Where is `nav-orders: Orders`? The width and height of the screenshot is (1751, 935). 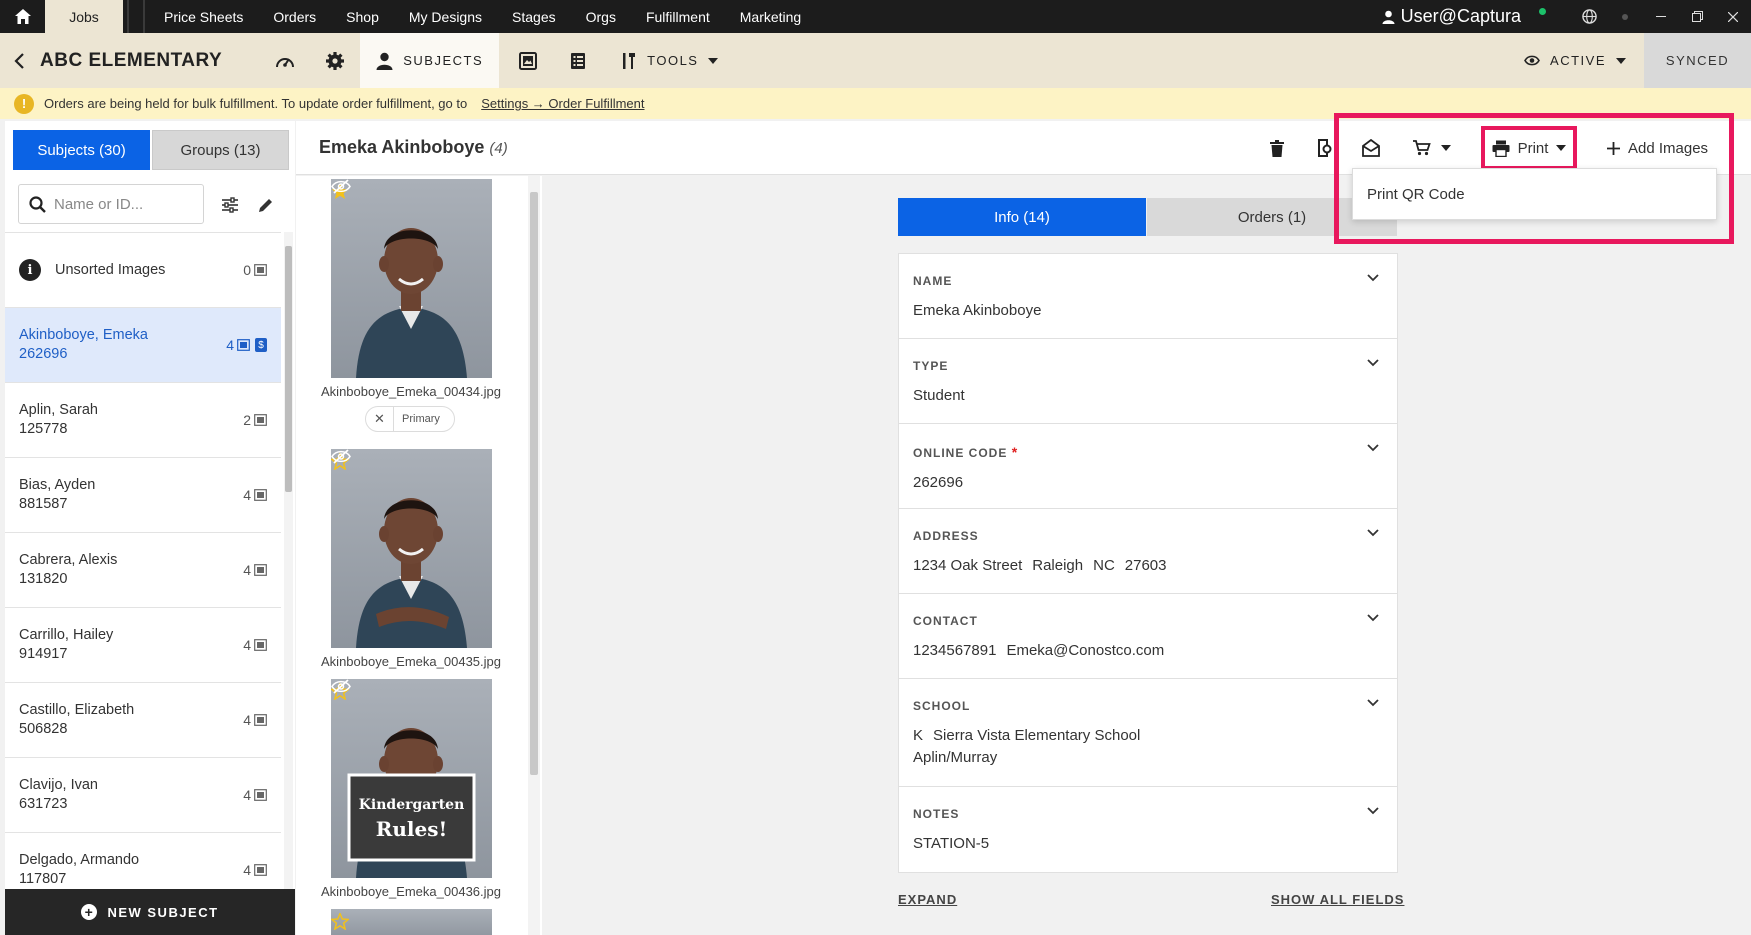
nav-orders: Orders is located at coordinates (294, 16).